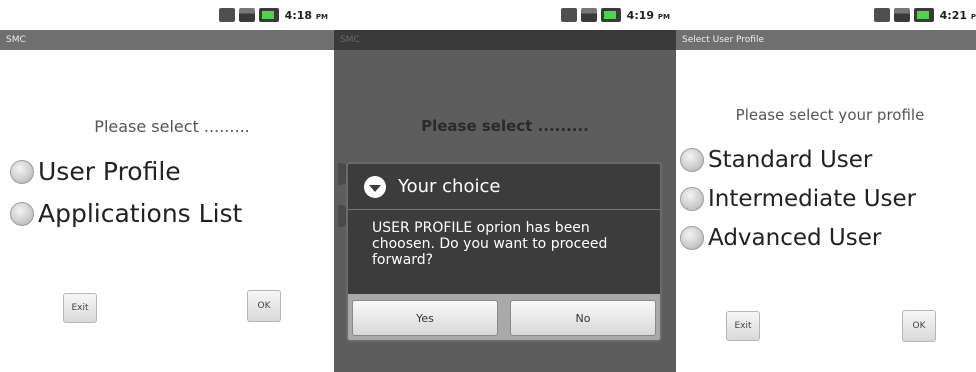 The height and width of the screenshot is (372, 976). What do you see at coordinates (167, 15) in the screenshot?
I see `status-bar: 4:18 PM` at bounding box center [167, 15].